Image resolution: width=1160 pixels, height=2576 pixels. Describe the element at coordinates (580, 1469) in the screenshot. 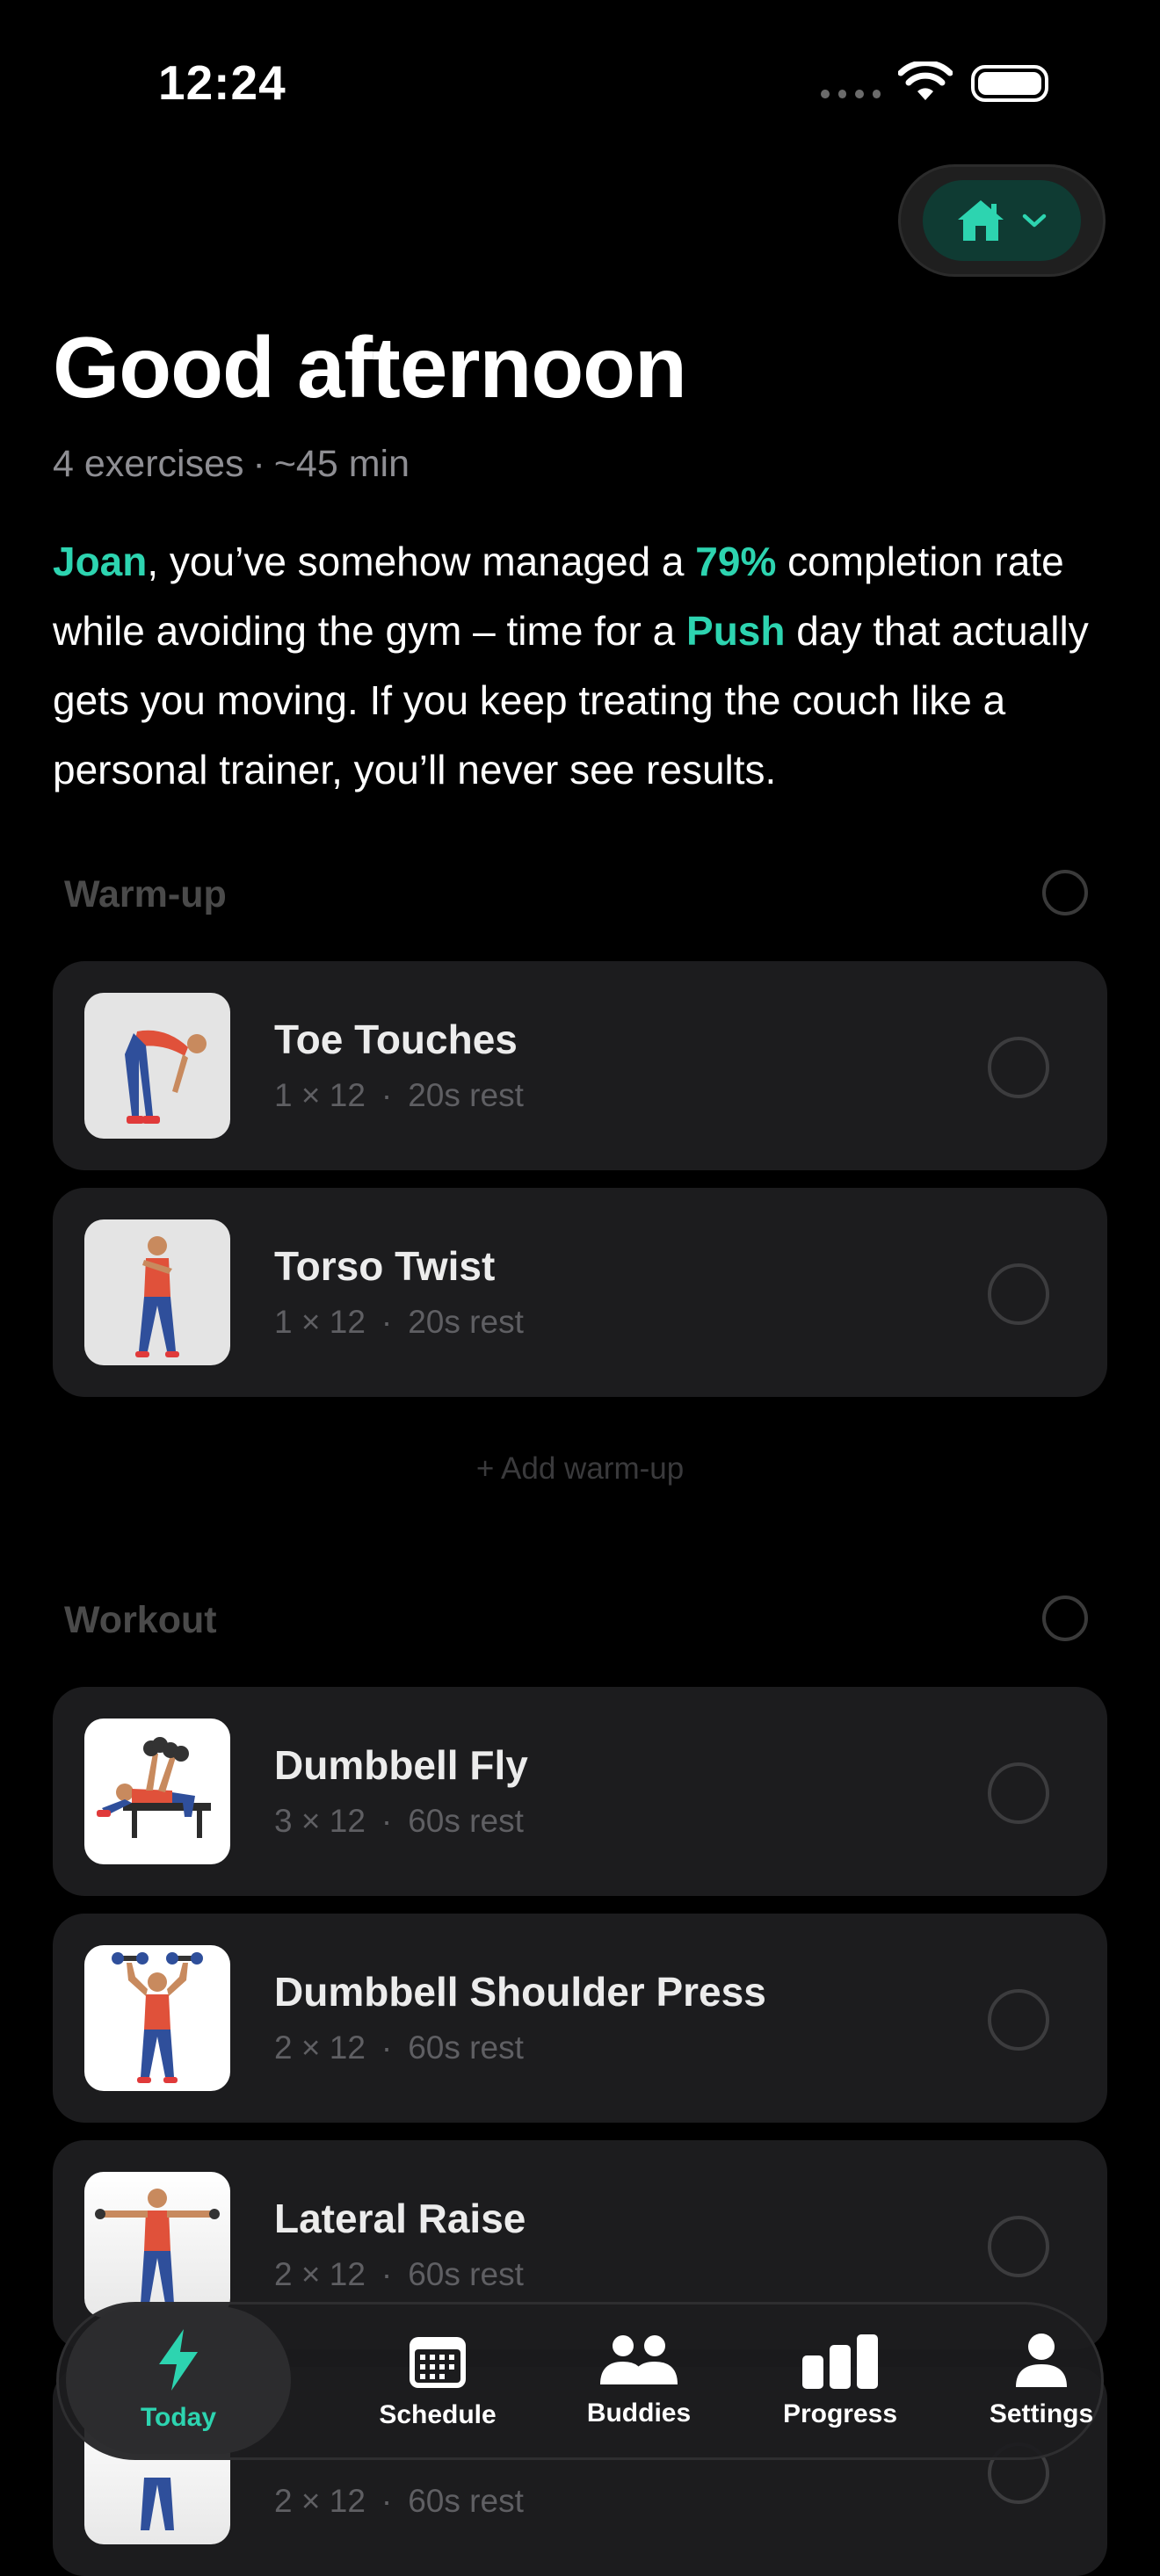

I see `add-warmup-button: + Add warm-up` at that location.